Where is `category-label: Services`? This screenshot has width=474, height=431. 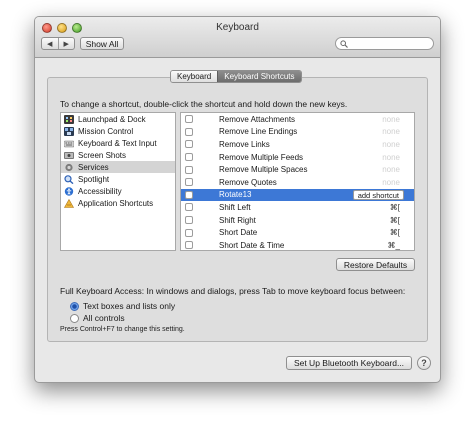
category-label: Services is located at coordinates (93, 167).